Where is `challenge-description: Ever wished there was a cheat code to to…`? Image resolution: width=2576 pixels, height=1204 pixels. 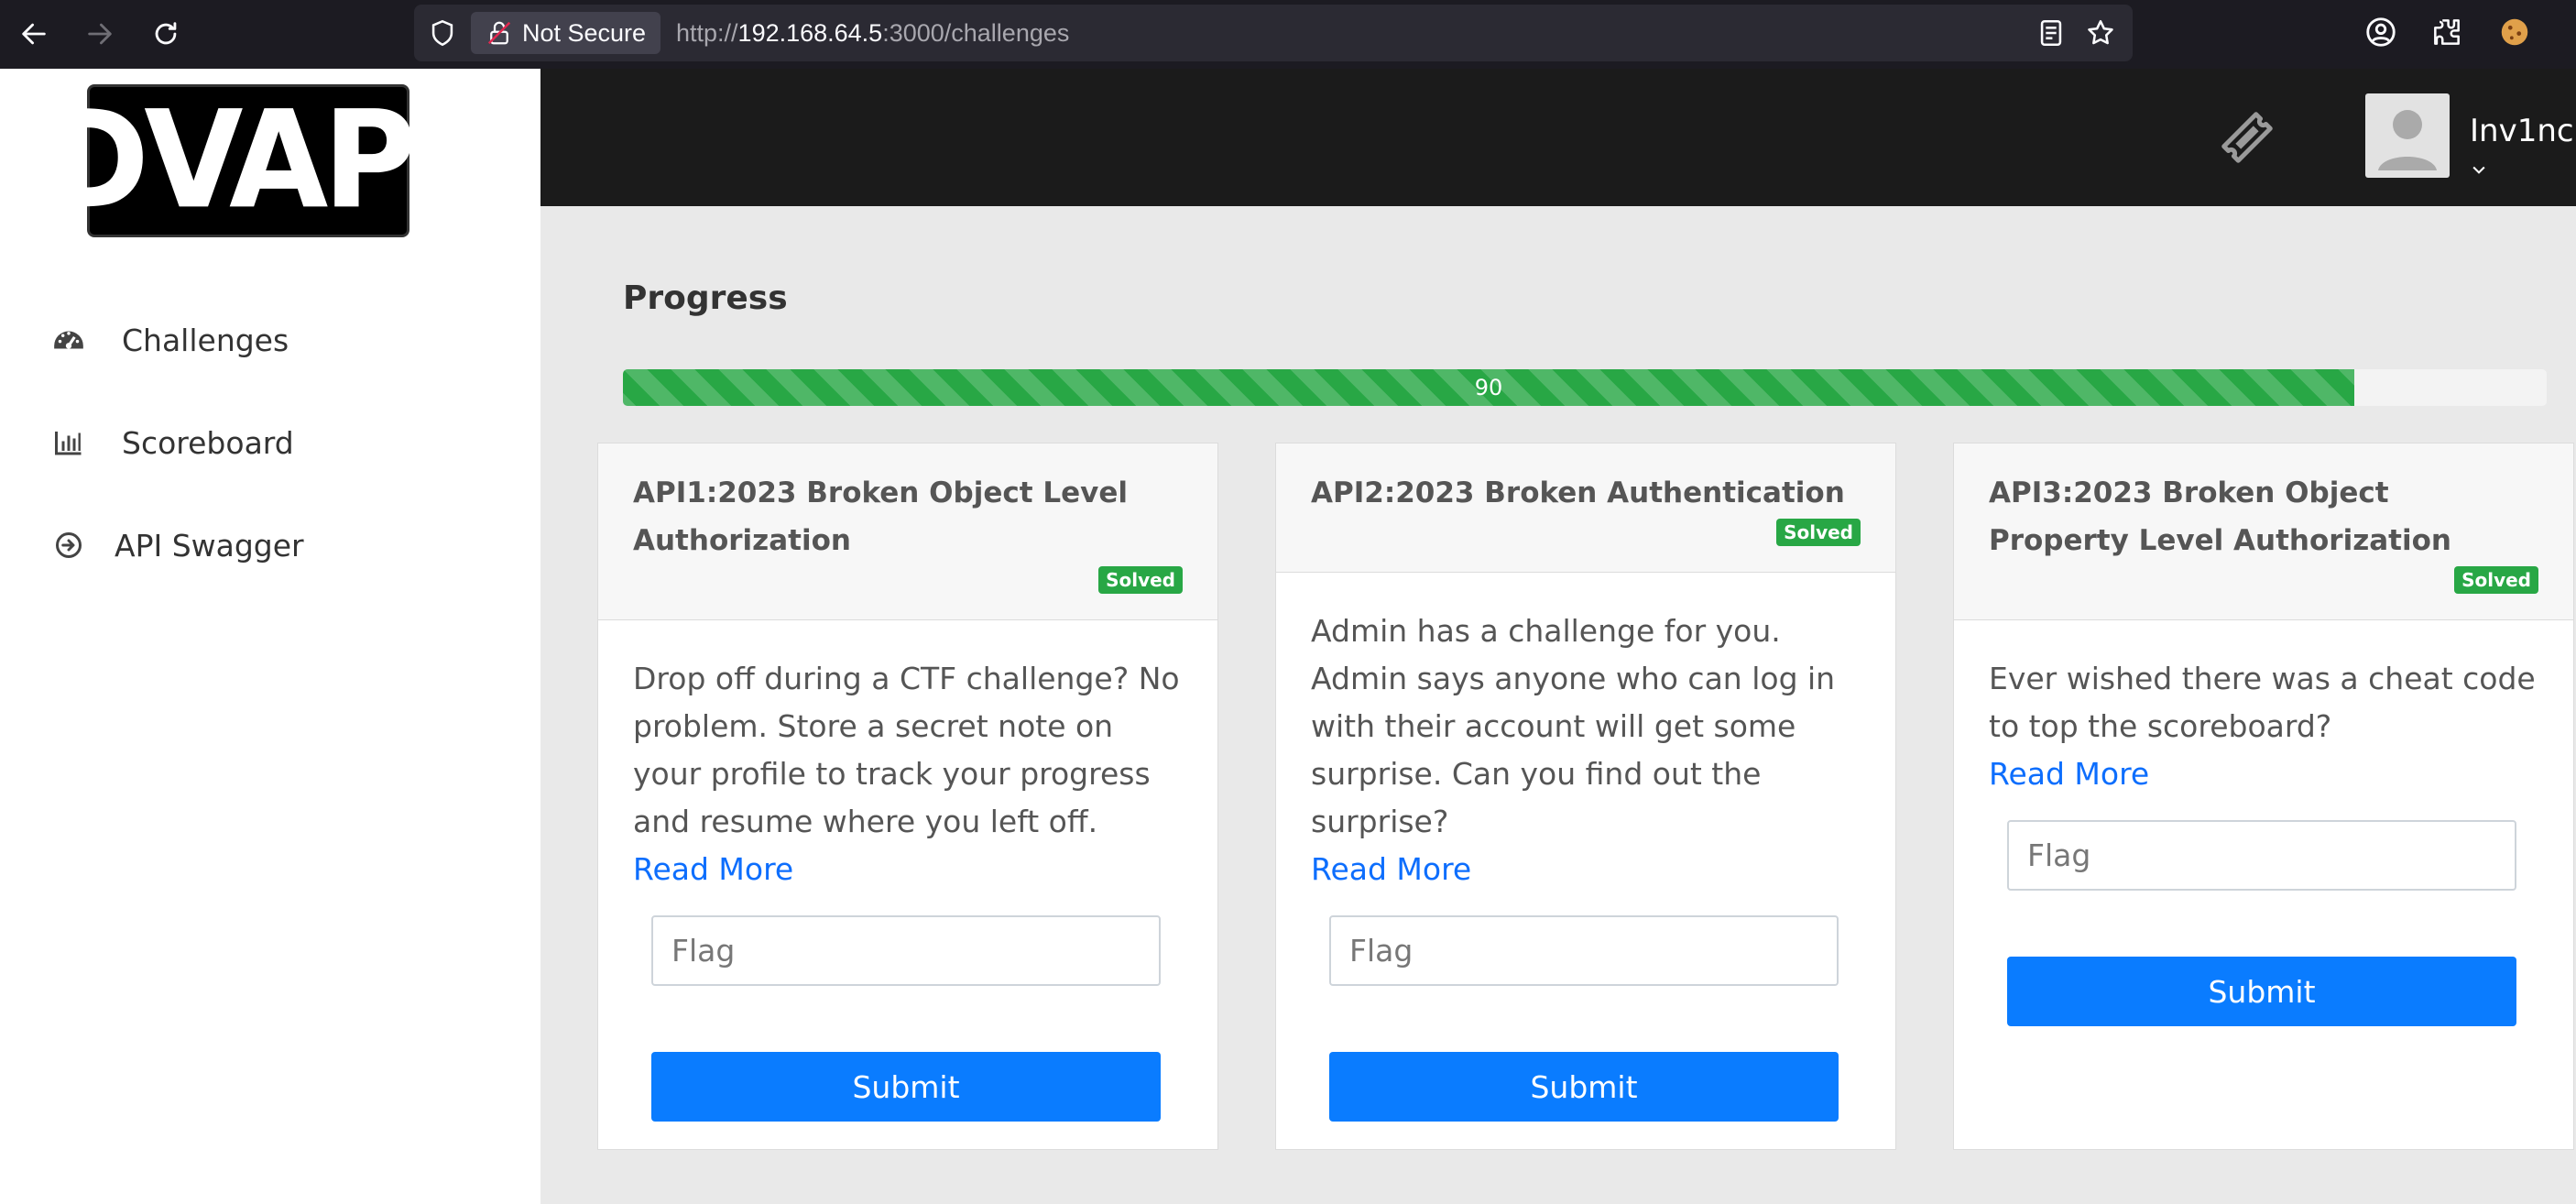
challenge-description: Ever wished there was a cheat code to to… is located at coordinates (2263, 702).